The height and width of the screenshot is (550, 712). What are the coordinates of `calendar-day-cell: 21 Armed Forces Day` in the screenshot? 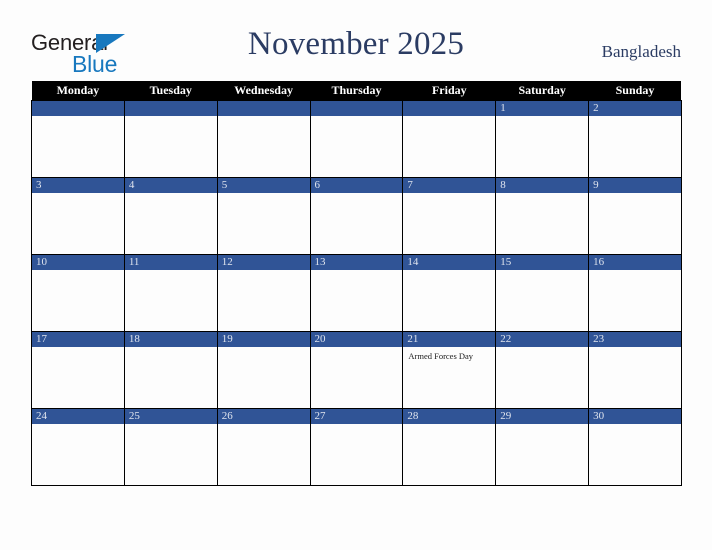 It's located at (449, 370).